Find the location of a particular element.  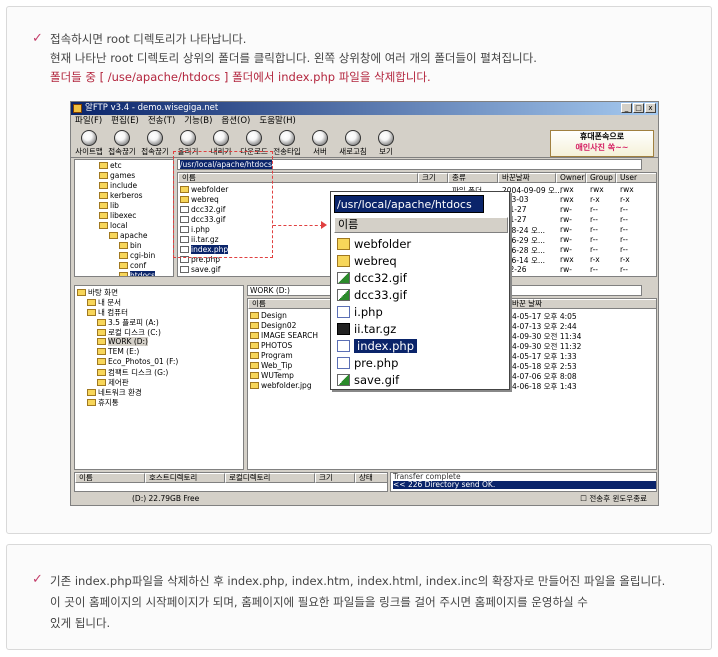

zoom-file-row: webreq is located at coordinates (367, 261).